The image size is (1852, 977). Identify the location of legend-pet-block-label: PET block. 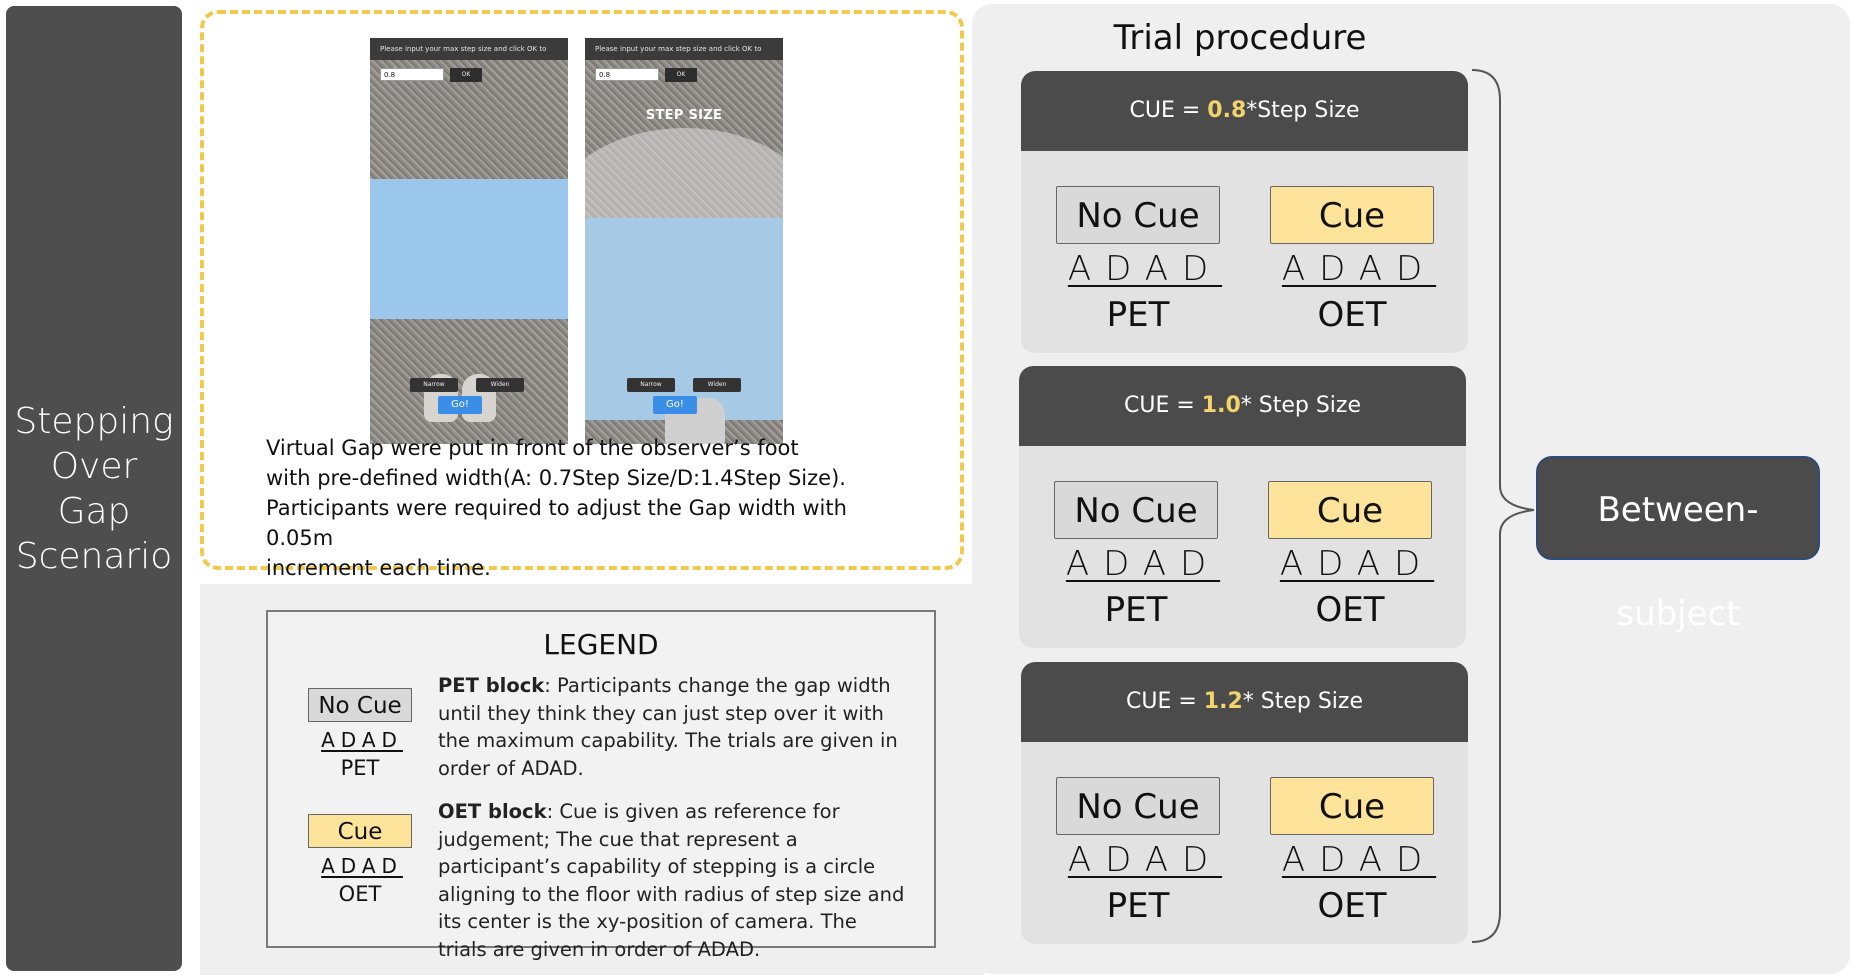
(491, 685).